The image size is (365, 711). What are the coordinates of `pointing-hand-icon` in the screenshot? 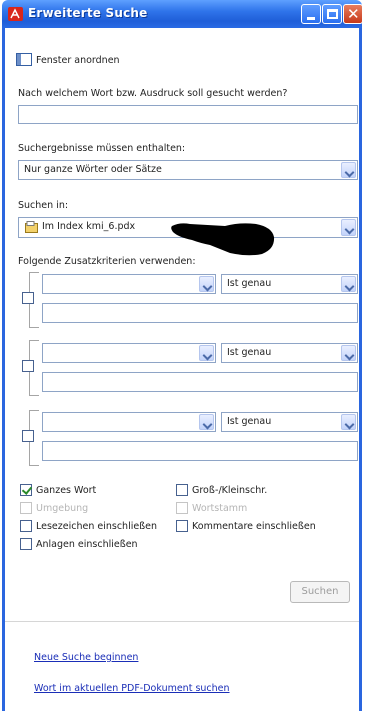 It's located at (223, 239).